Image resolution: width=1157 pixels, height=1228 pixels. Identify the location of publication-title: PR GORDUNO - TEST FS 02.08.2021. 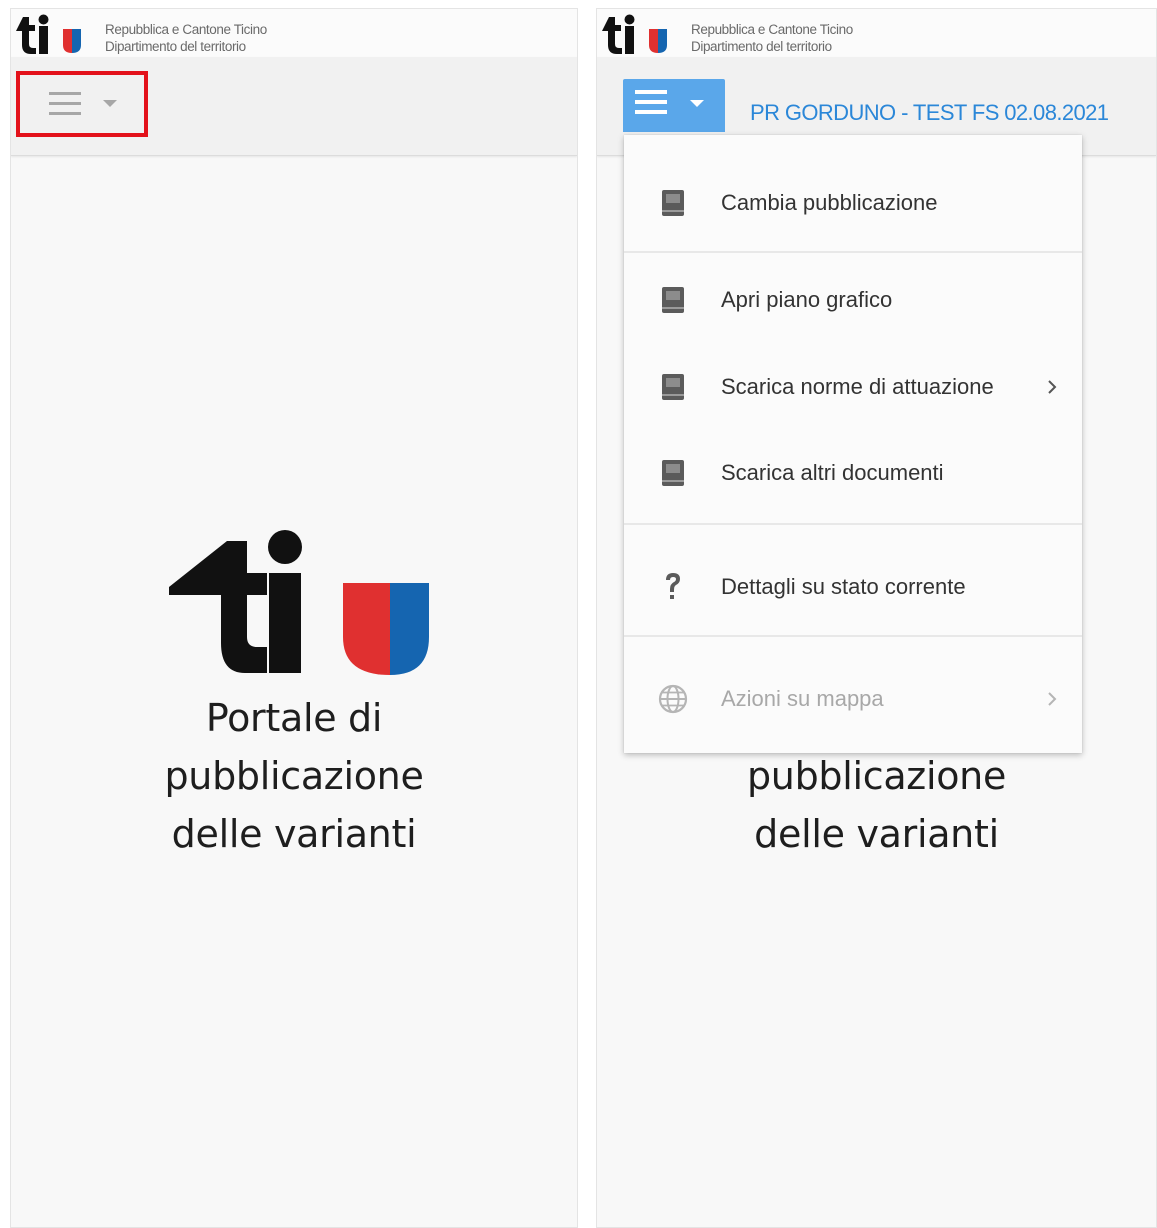
(929, 112).